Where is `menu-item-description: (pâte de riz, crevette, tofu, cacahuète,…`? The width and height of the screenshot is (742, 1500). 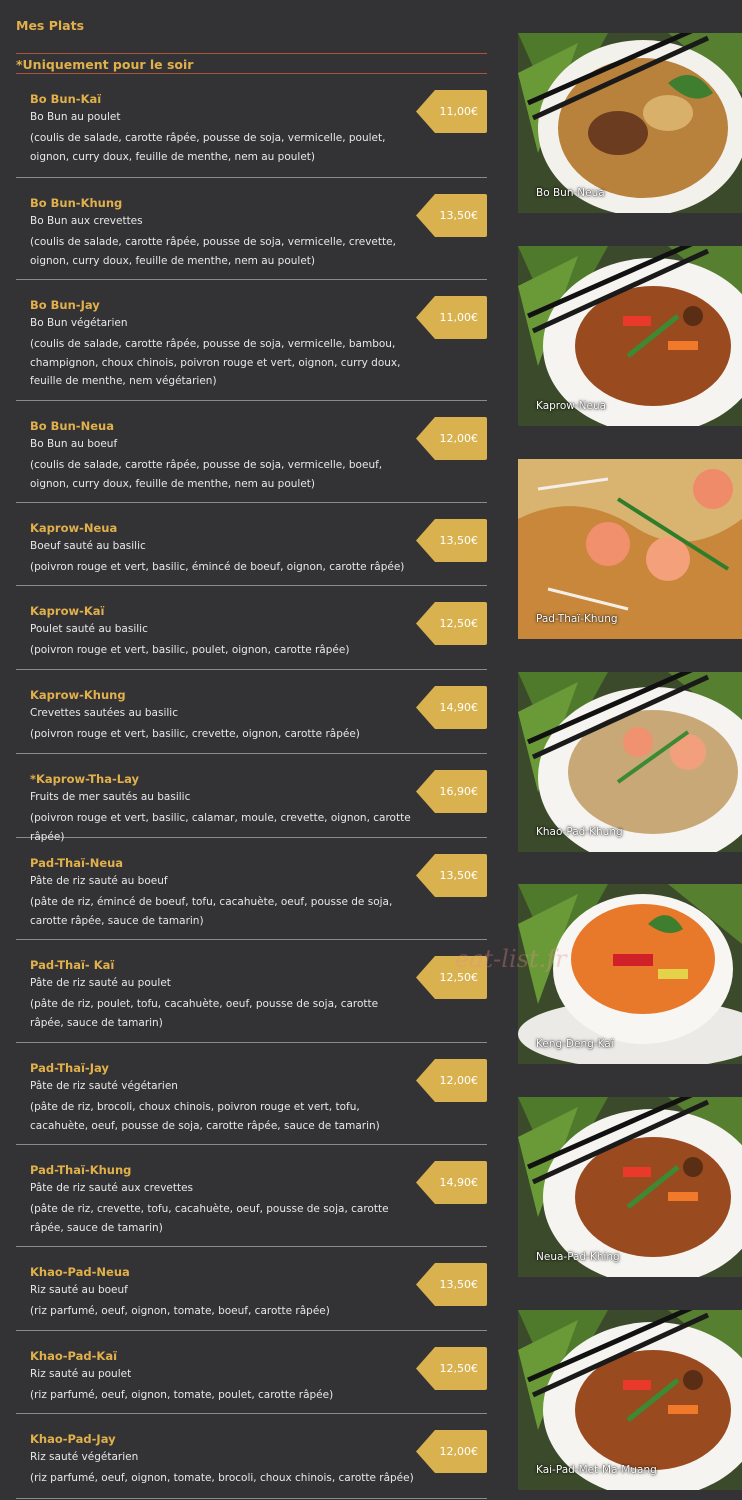
menu-item-description: (pâte de riz, crevette, tofu, cacahuète,… is located at coordinates (209, 1218).